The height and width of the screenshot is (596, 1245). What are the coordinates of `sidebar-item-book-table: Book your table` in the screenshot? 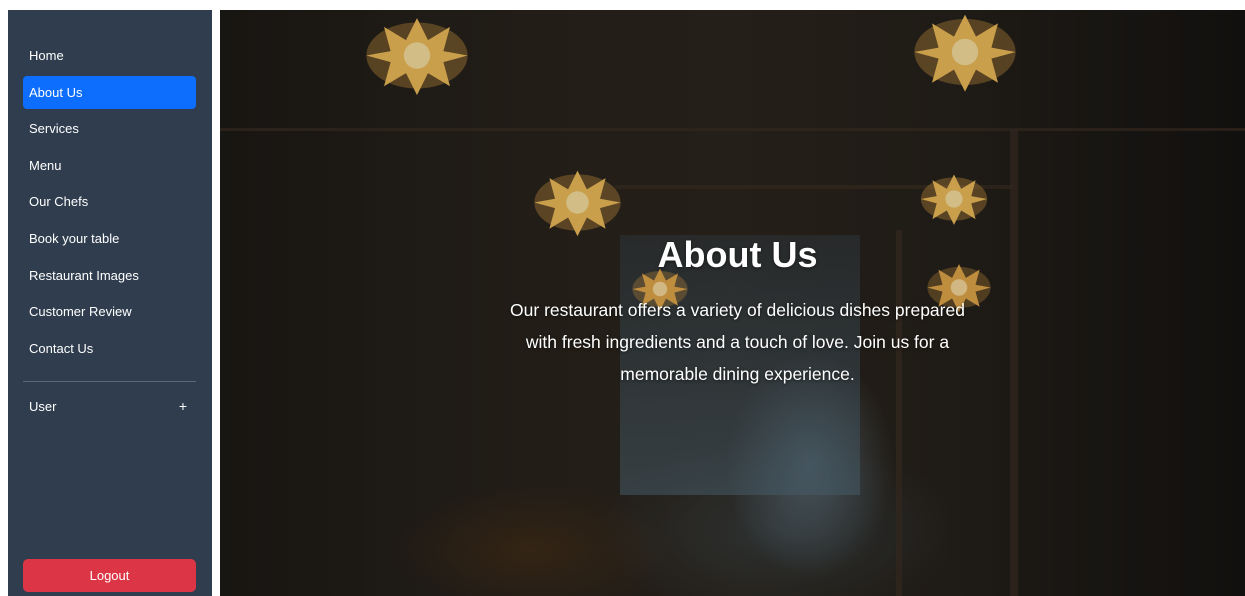 It's located at (109, 238).